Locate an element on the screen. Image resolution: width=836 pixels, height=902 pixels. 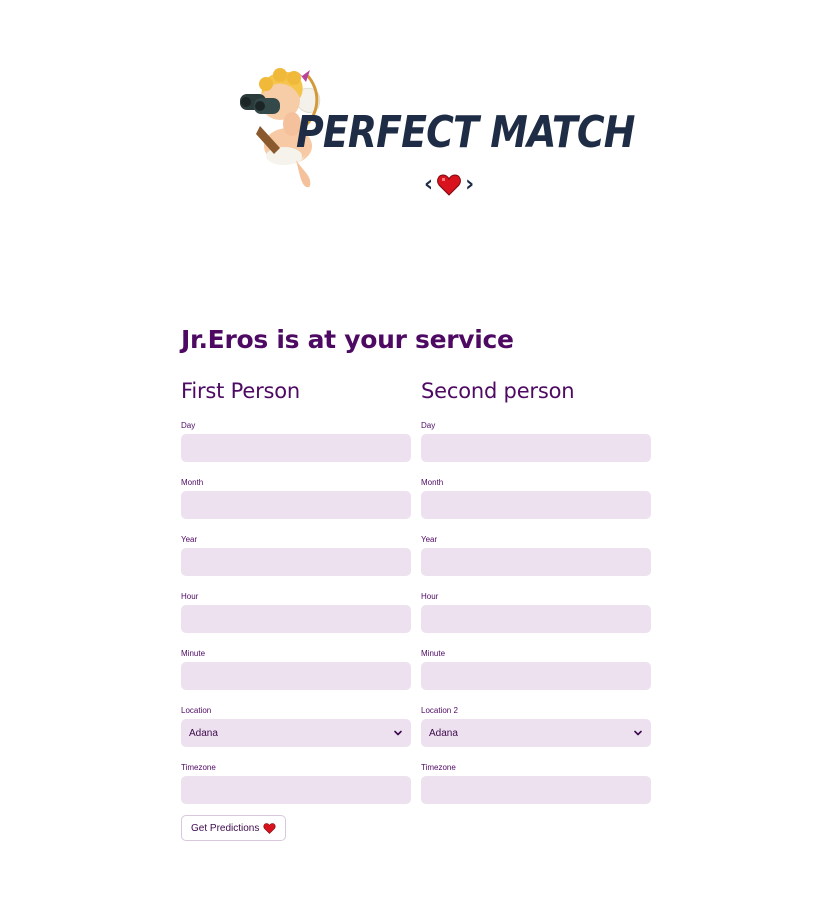
first-hour-input is located at coordinates (296, 619).